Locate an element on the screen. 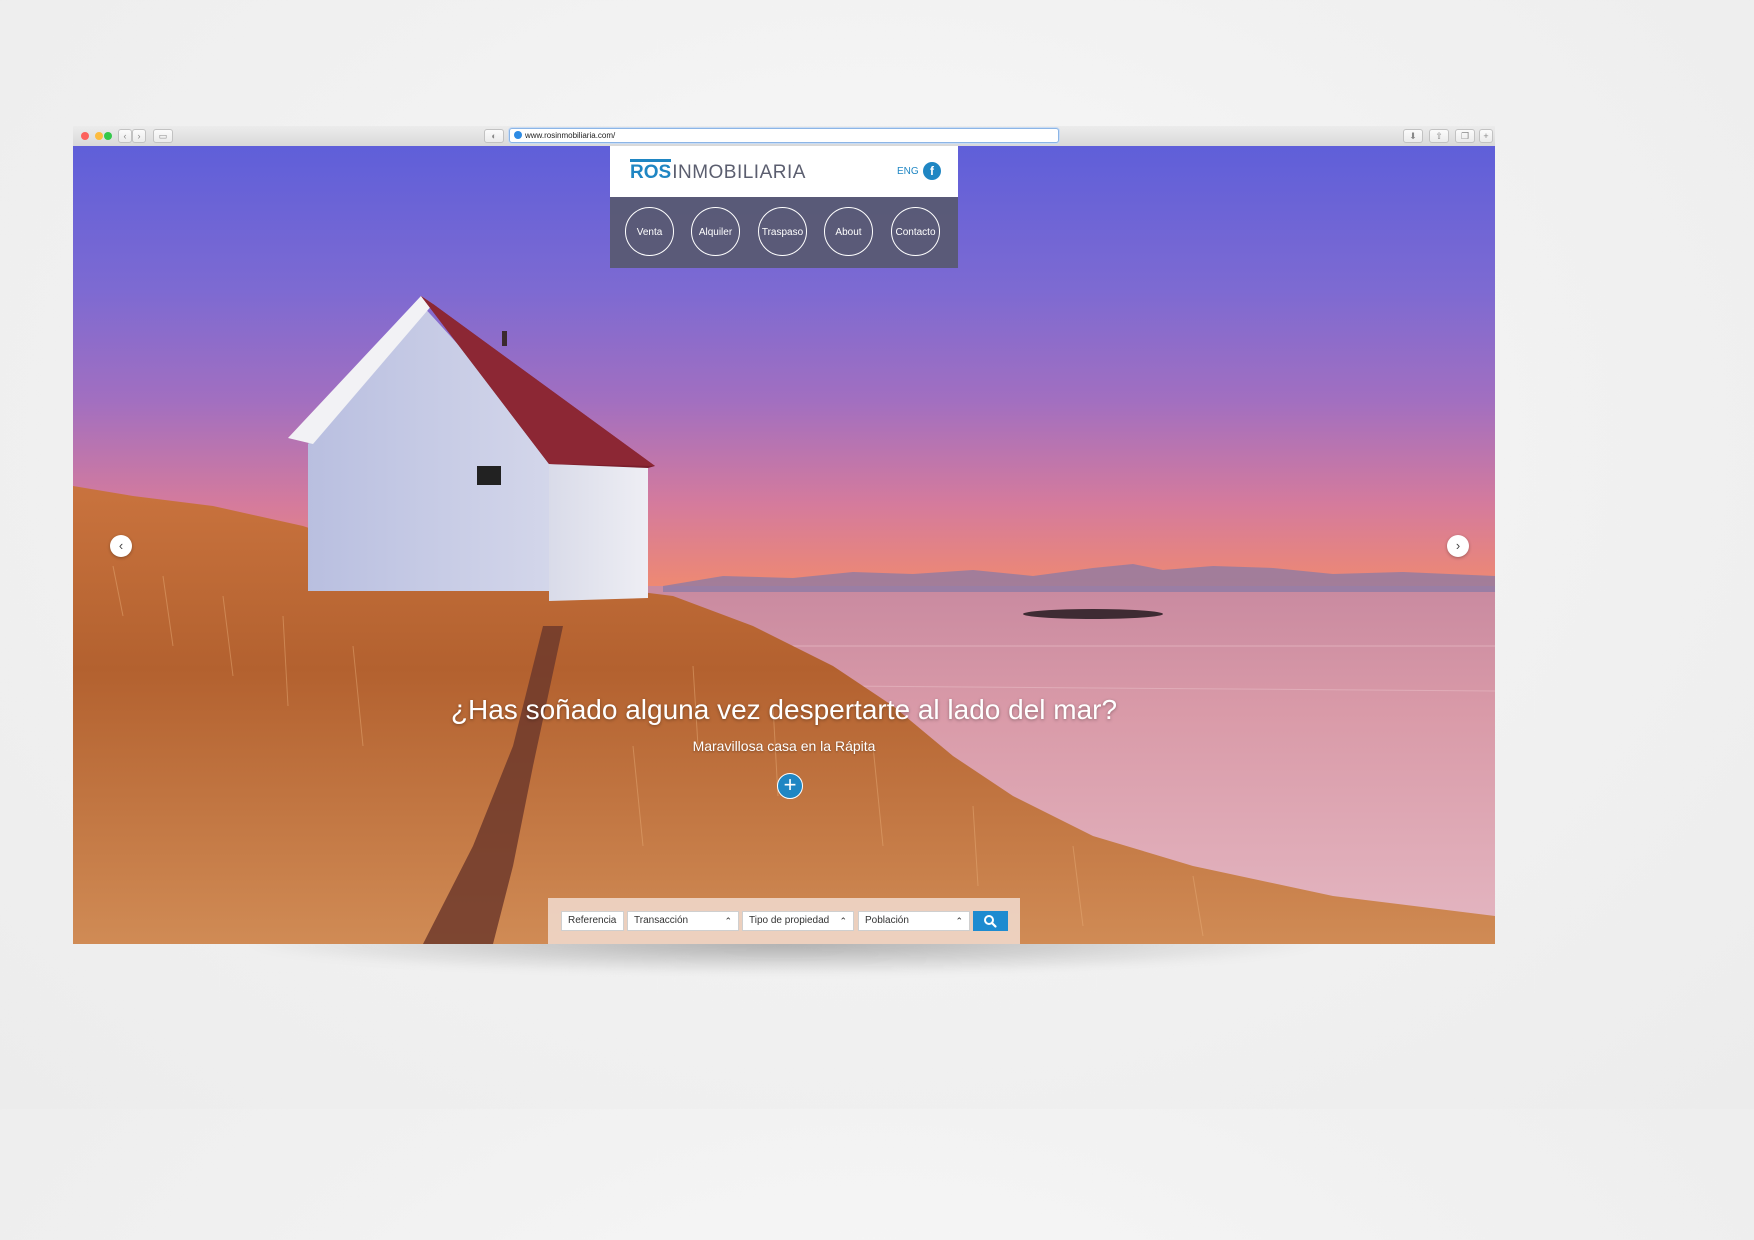  tabs-overview-icon: ❐ is located at coordinates (1465, 136).